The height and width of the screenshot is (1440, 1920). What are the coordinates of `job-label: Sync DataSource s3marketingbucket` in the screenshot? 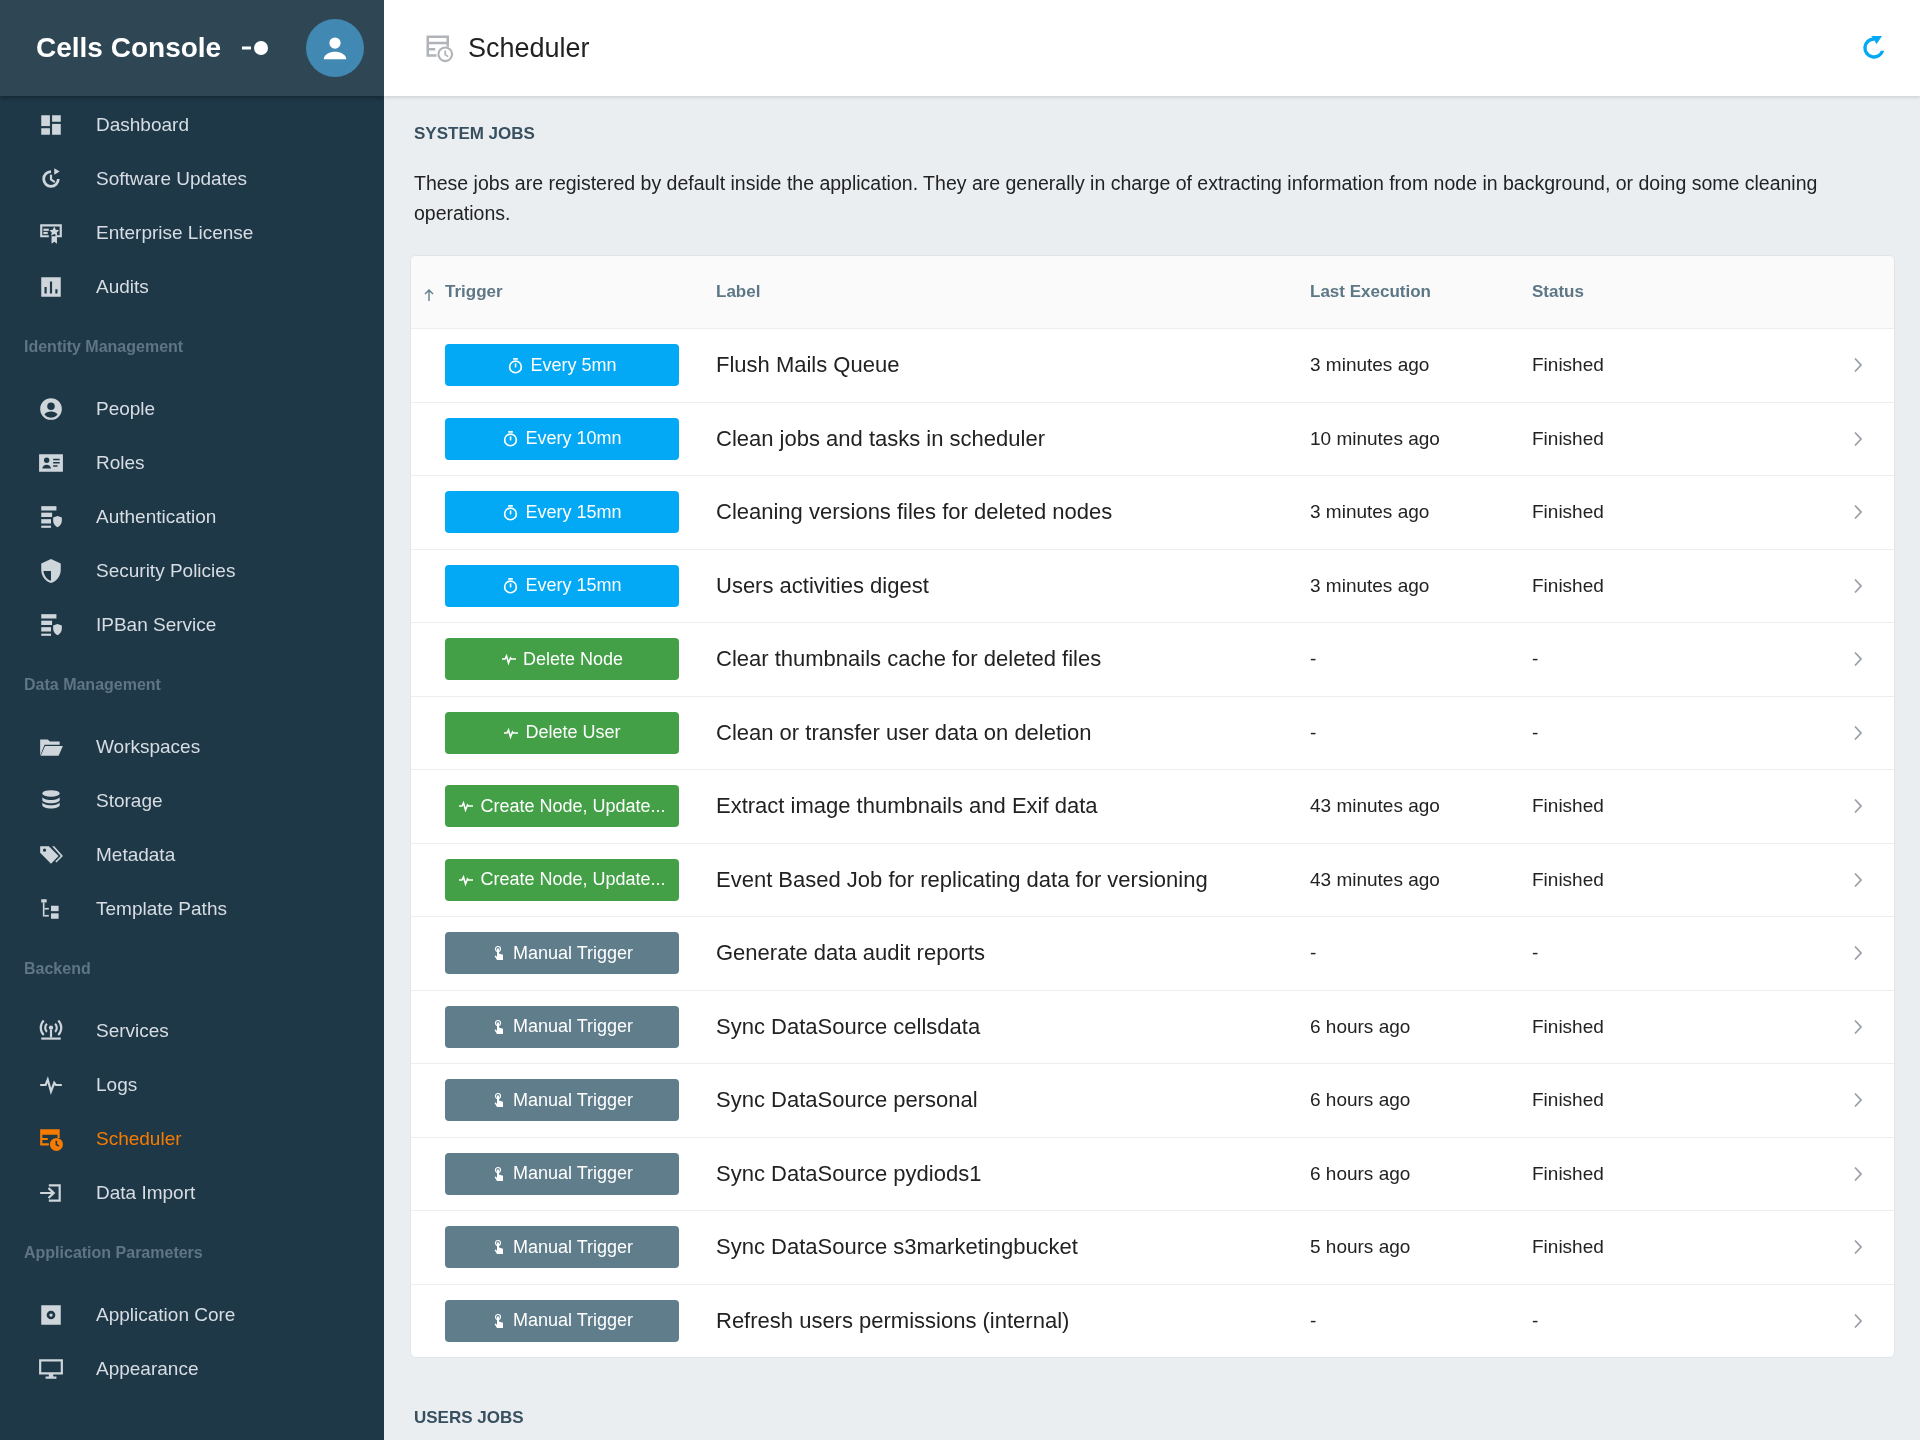 It's located at (897, 1247).